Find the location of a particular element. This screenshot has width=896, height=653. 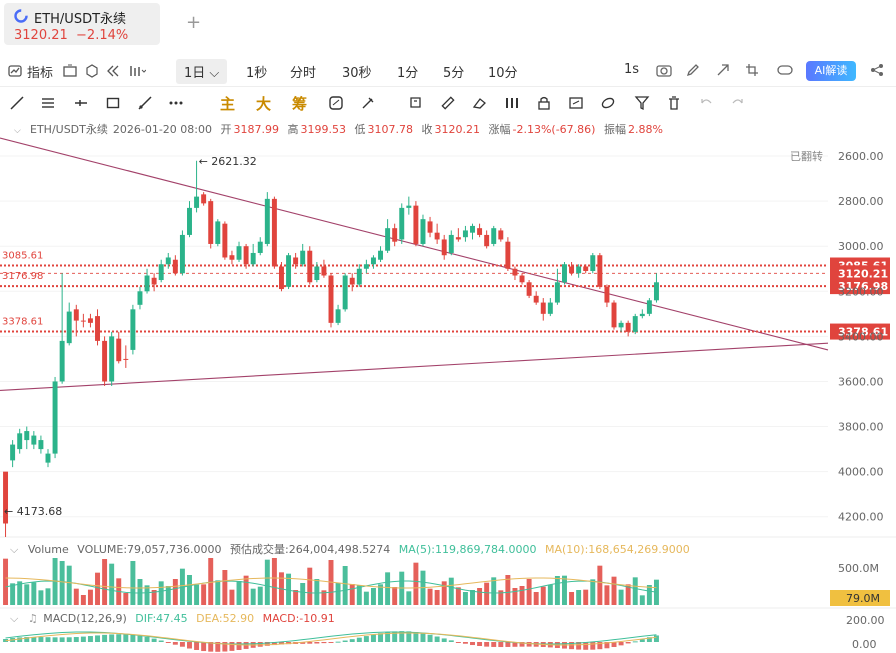

expand-icon is located at coordinates (723, 70).